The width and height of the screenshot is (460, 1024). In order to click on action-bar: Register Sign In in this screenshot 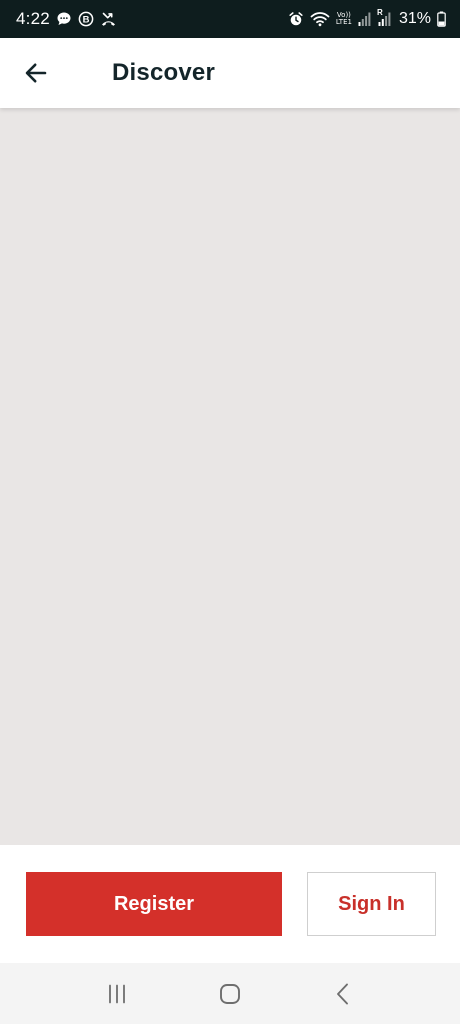, I will do `click(230, 904)`.